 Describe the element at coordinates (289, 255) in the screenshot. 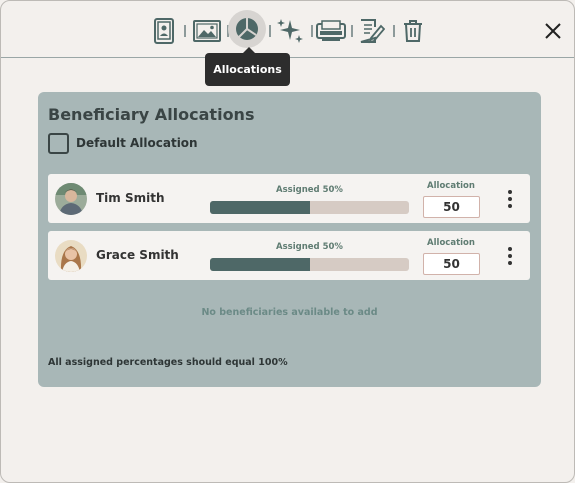

I see `beneficiary-row: Grace Smith Assigned 50% Allocation` at that location.